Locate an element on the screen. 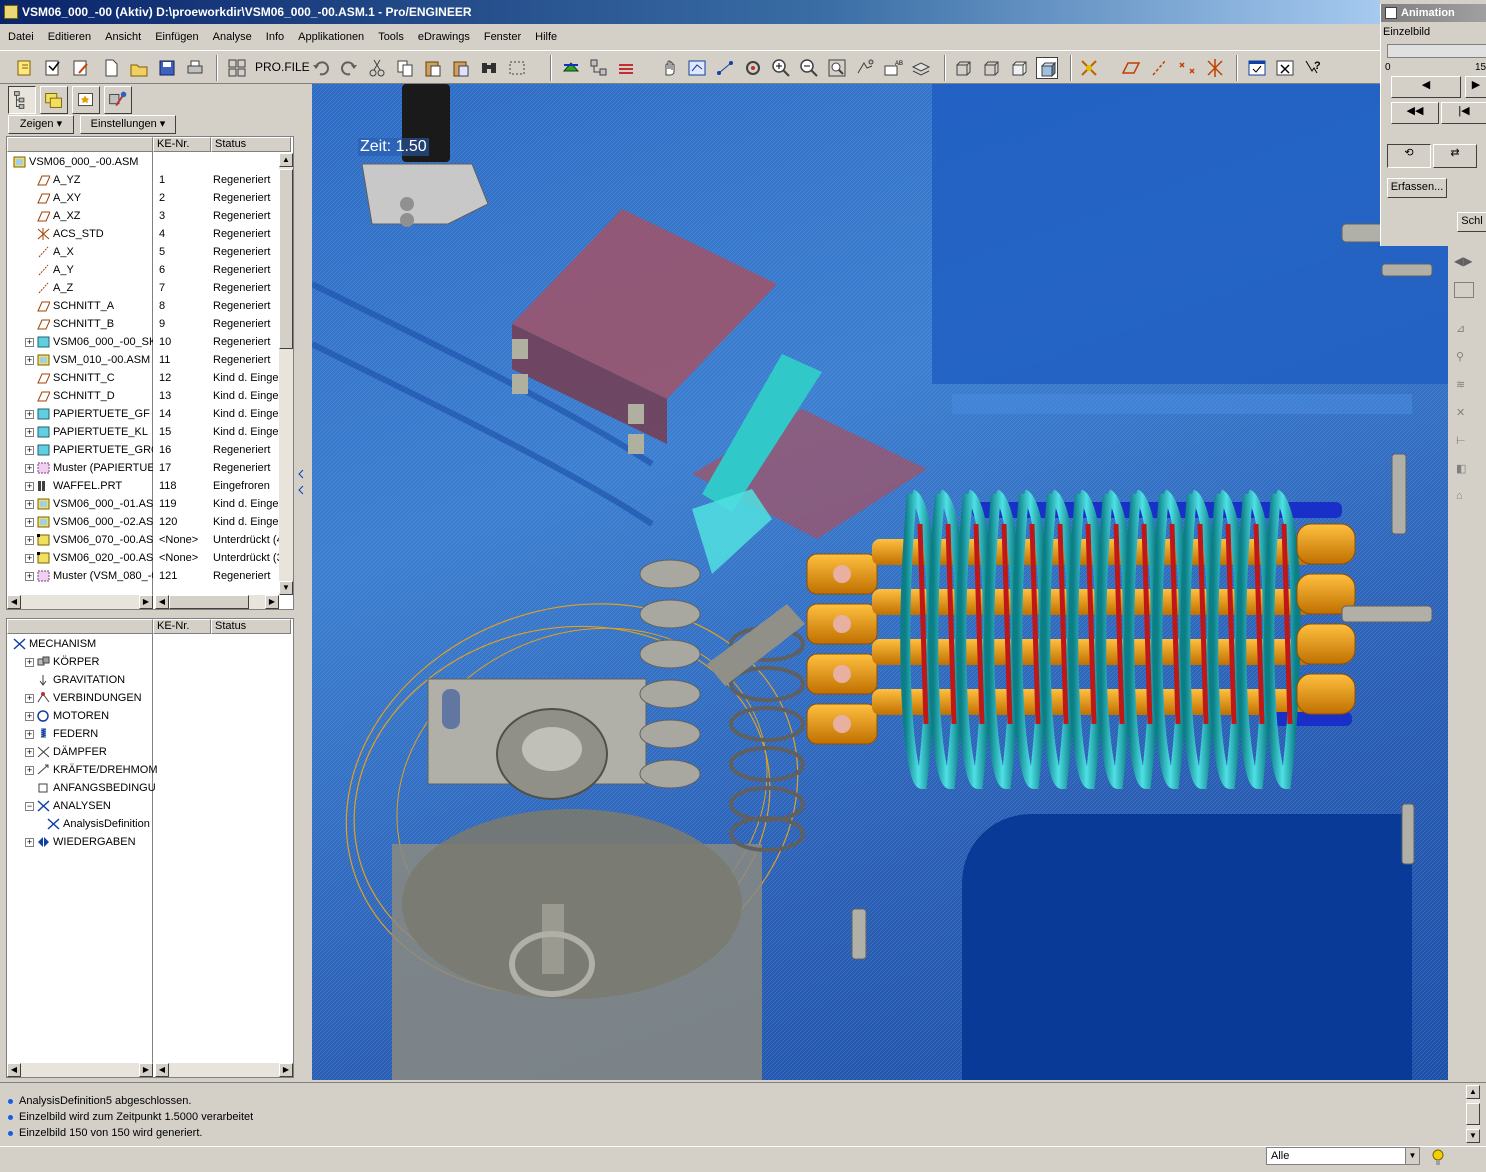  chevron-down-icon: ▼ is located at coordinates (1412, 1156).